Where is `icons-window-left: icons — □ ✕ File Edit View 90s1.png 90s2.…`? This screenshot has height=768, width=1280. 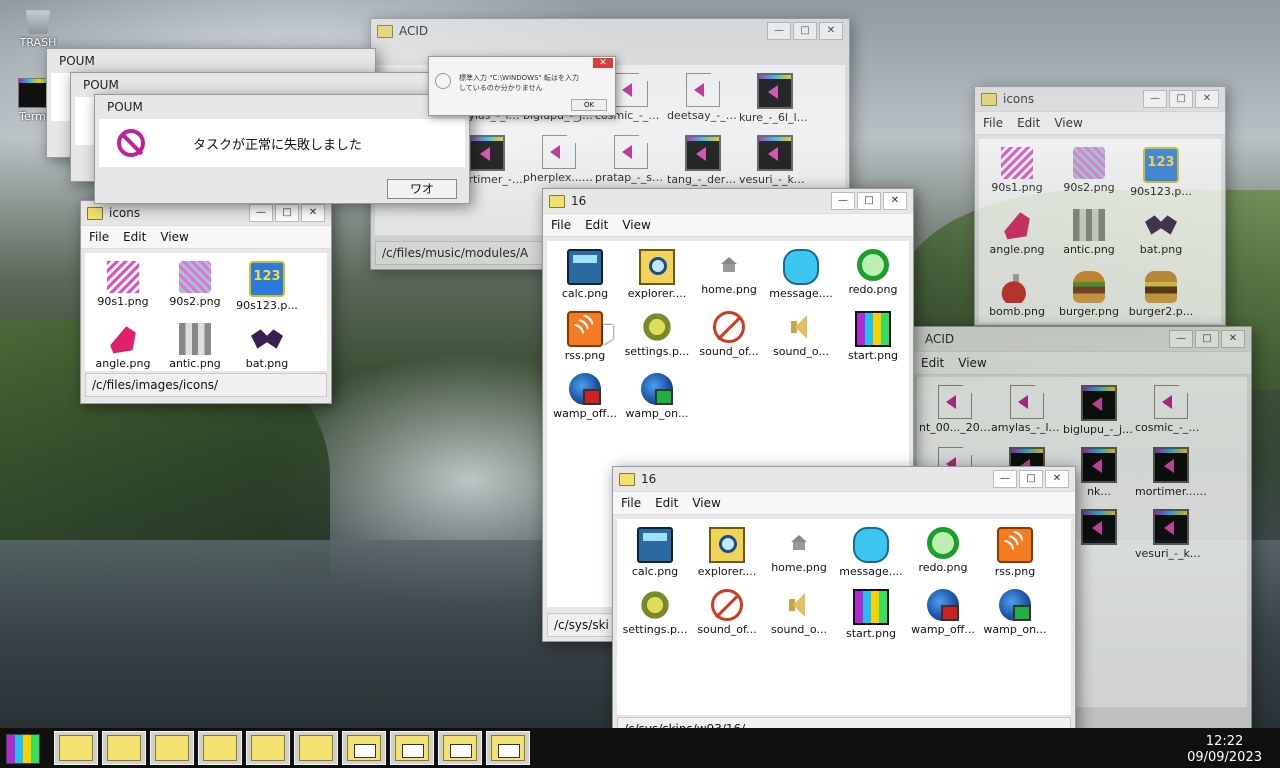
icons-window-left: icons — □ ✕ File Edit View 90s1.png 90s2.… is located at coordinates (206, 302).